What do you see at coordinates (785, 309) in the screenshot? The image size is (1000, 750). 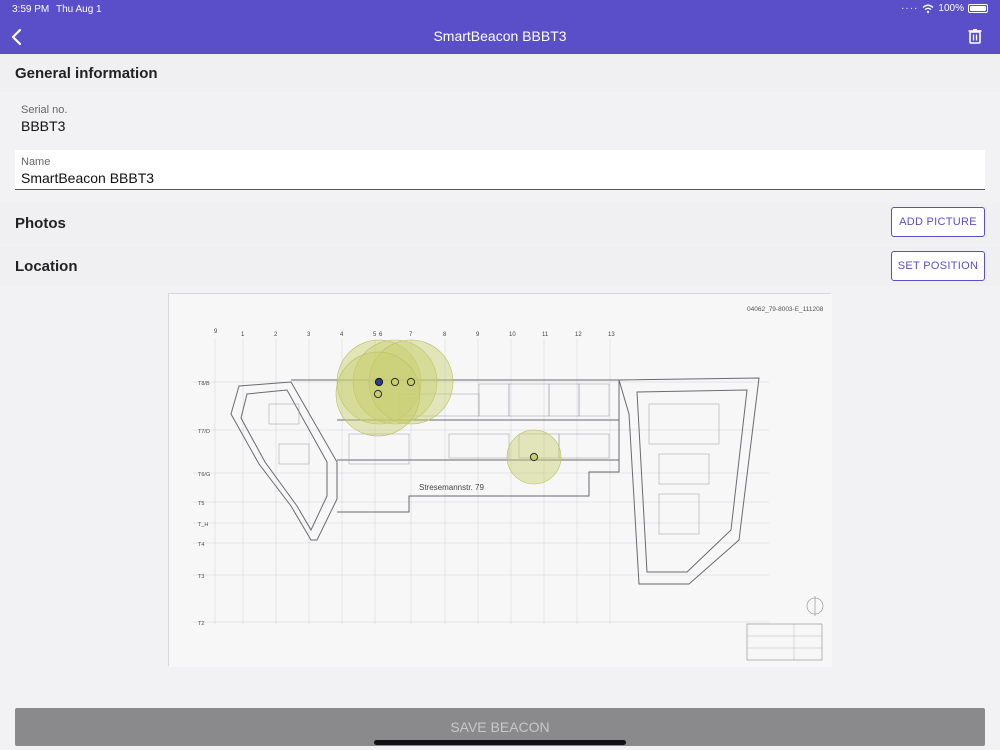 I see `drawing-id: 04062_79-8003-E_111208` at bounding box center [785, 309].